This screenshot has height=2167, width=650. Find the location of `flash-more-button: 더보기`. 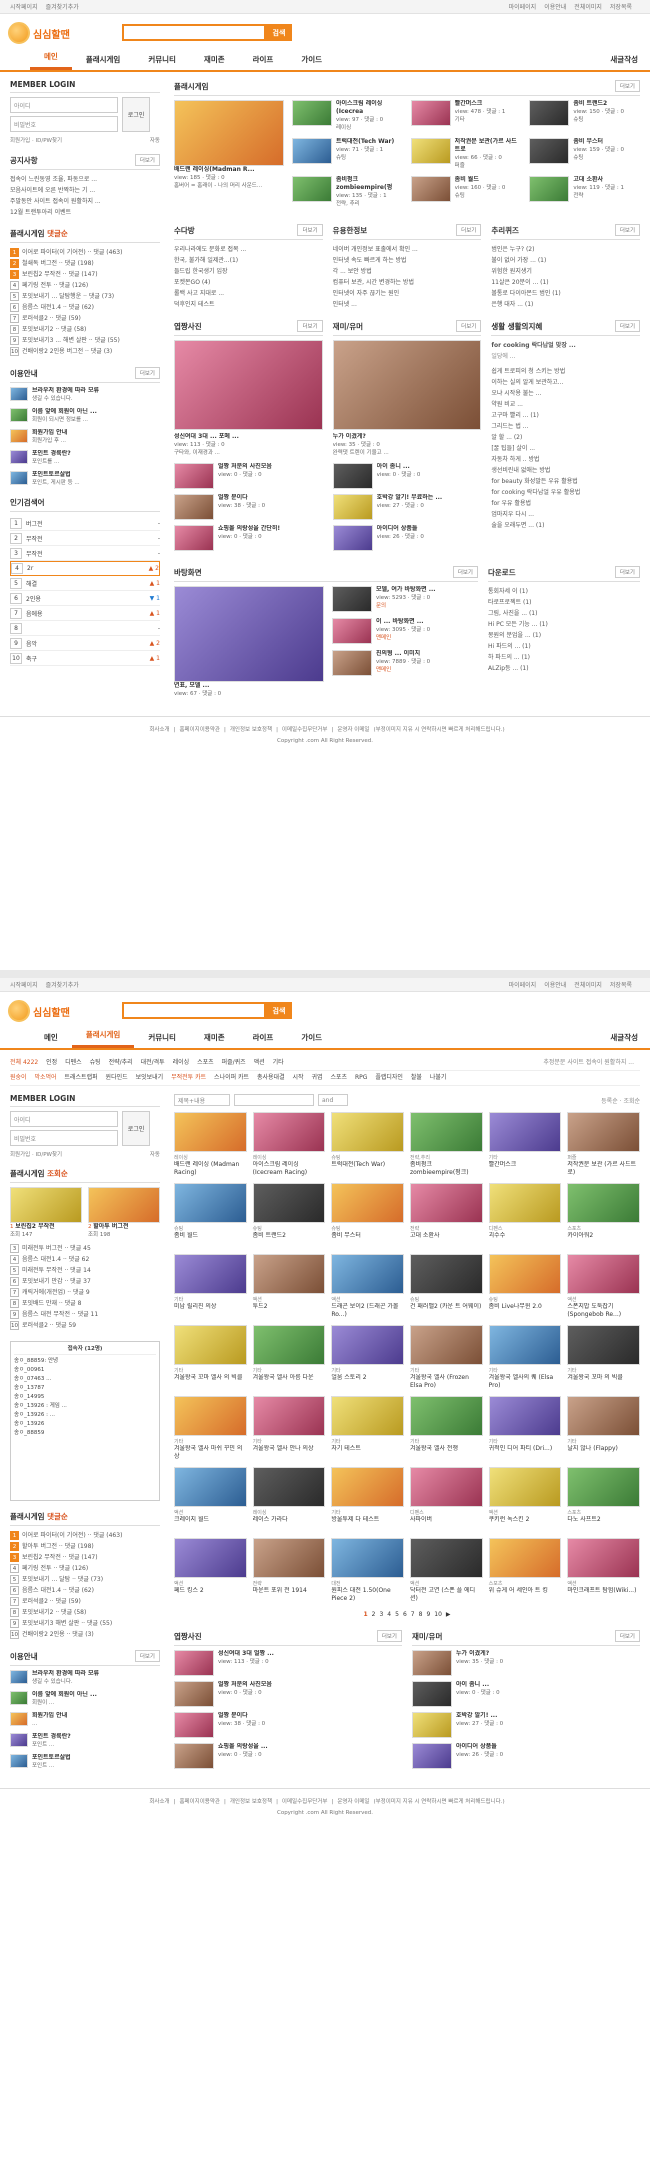

flash-more-button: 더보기 is located at coordinates (627, 86).